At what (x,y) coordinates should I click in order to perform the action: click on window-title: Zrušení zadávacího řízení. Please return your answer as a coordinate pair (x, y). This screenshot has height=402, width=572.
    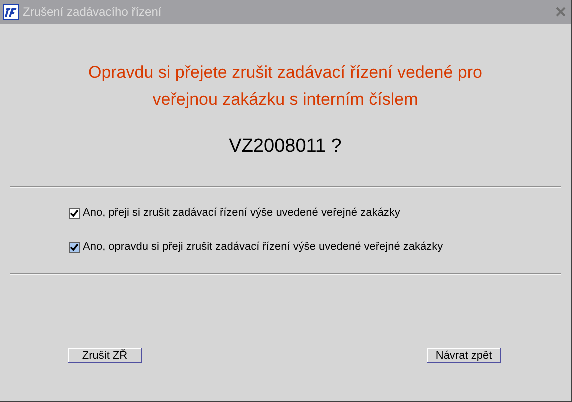
    Looking at the image, I should click on (93, 12).